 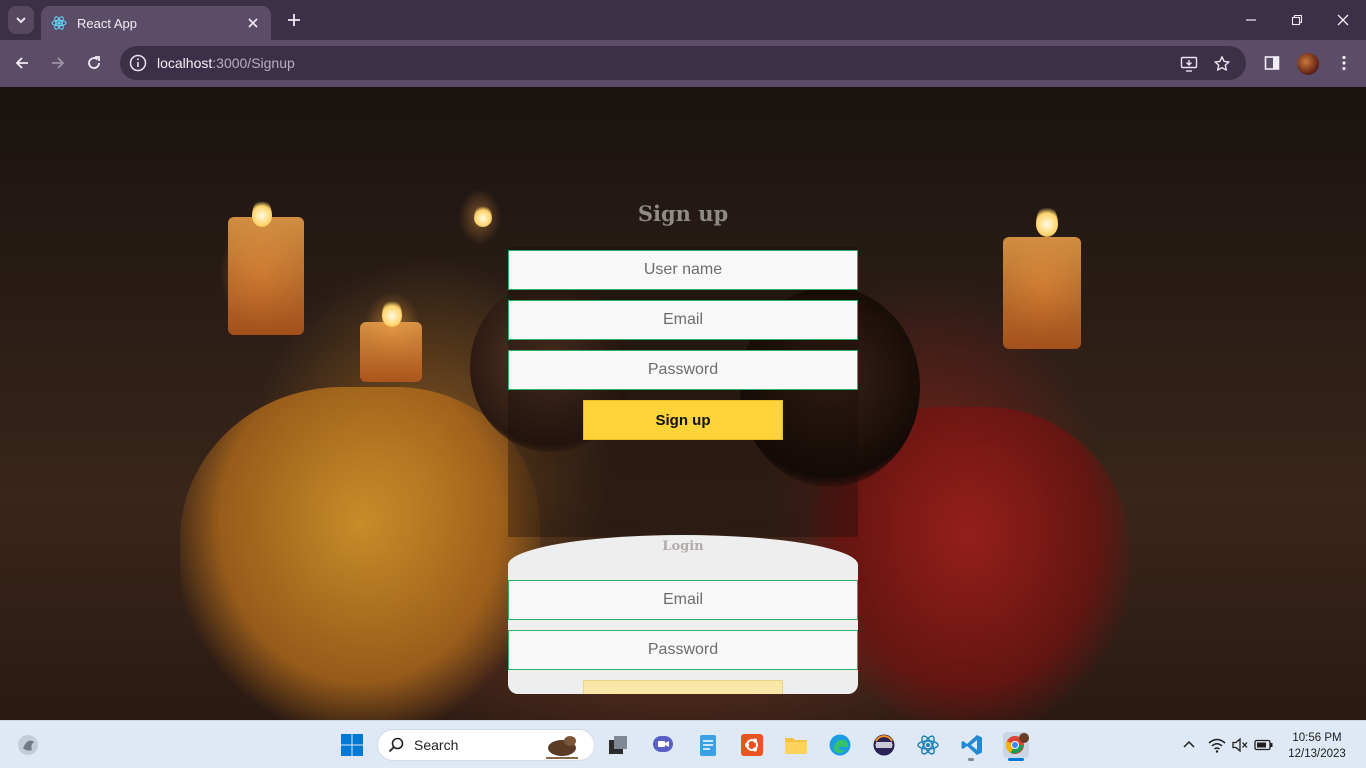 I want to click on tab-title: React App, so click(x=107, y=23).